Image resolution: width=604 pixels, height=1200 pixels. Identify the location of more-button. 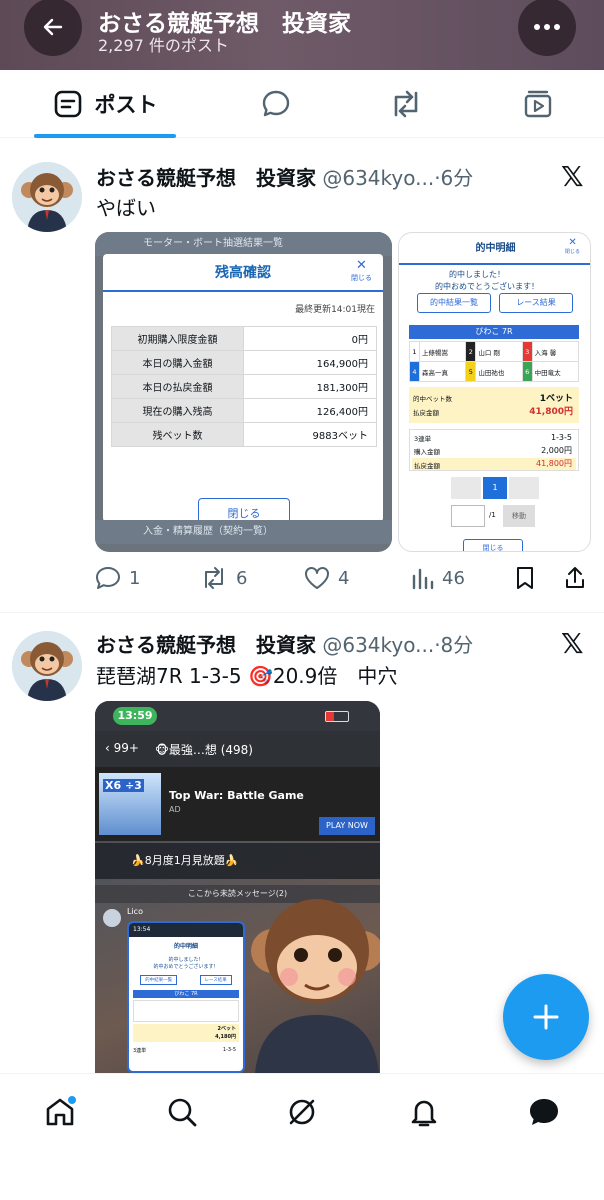
(547, 28).